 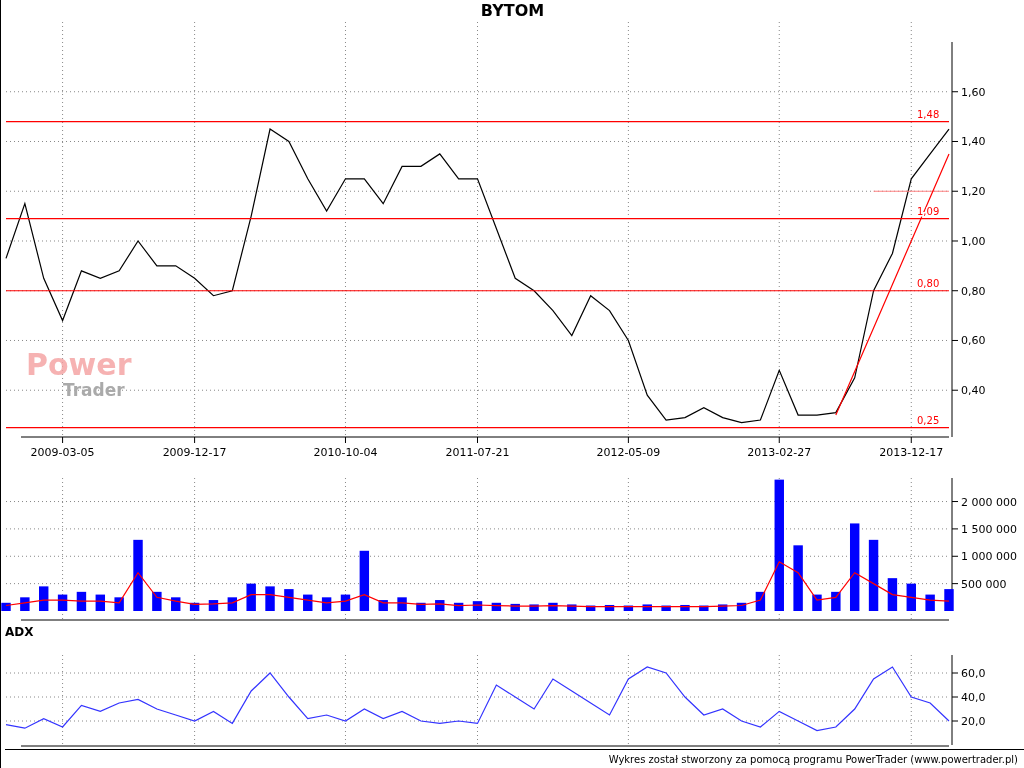 What do you see at coordinates (345, 452) in the screenshot?
I see `axis-label: 2010-10-04` at bounding box center [345, 452].